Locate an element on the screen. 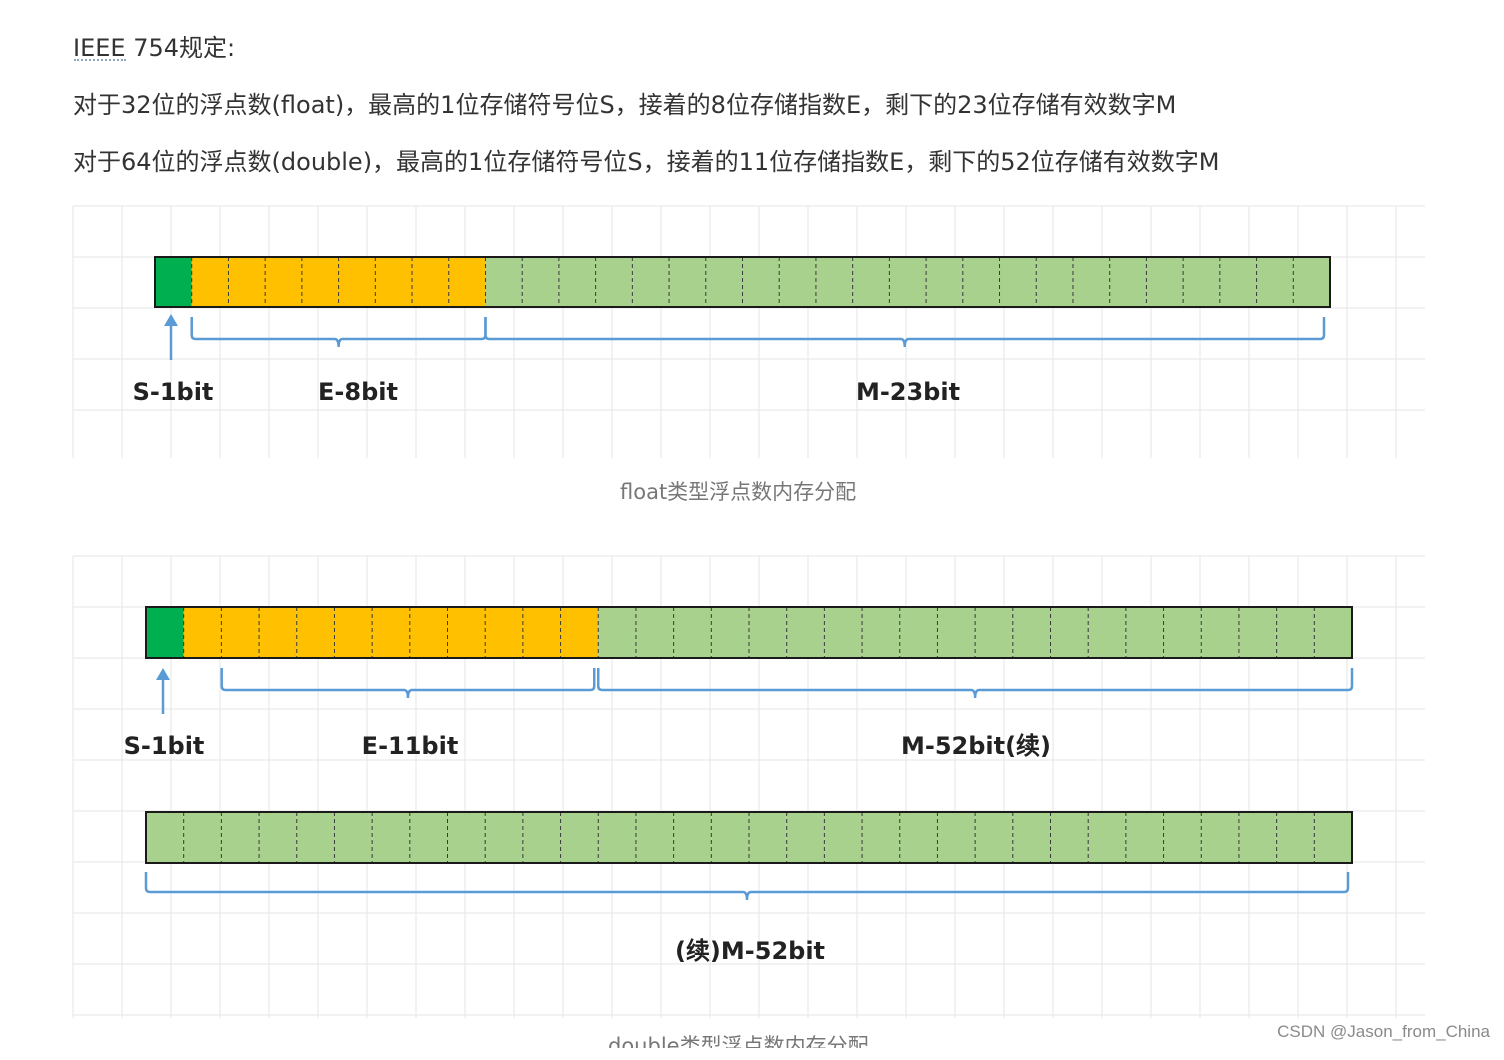  float-bit-row is located at coordinates (742, 282).